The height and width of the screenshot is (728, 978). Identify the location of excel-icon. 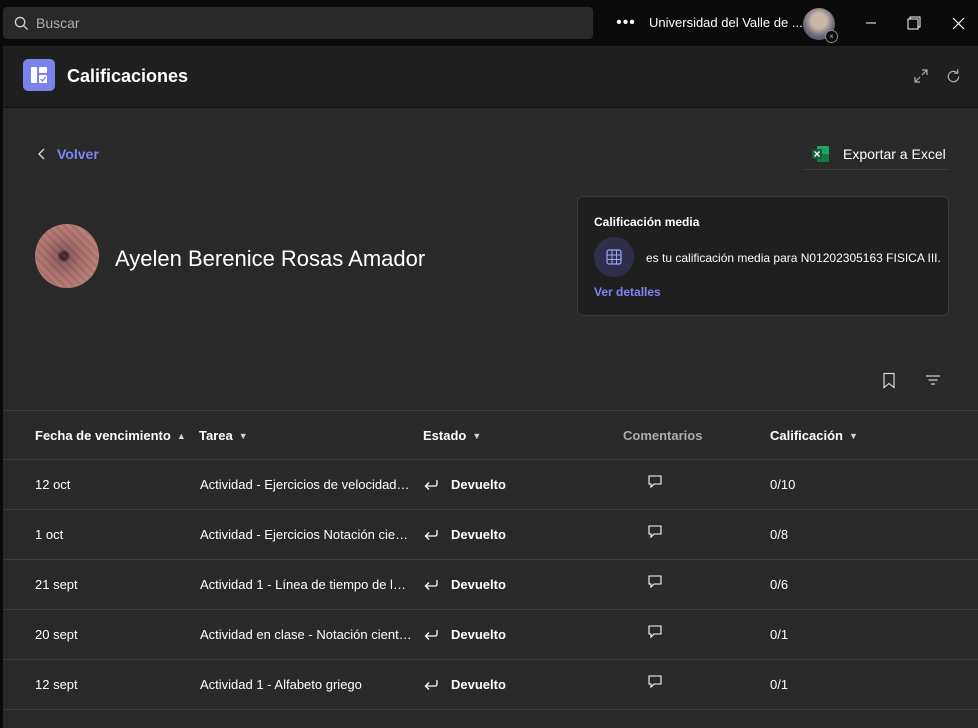
(820, 153).